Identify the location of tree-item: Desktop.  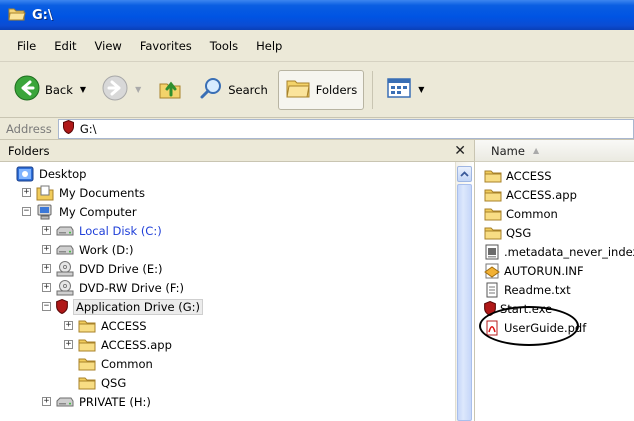
(51, 173).